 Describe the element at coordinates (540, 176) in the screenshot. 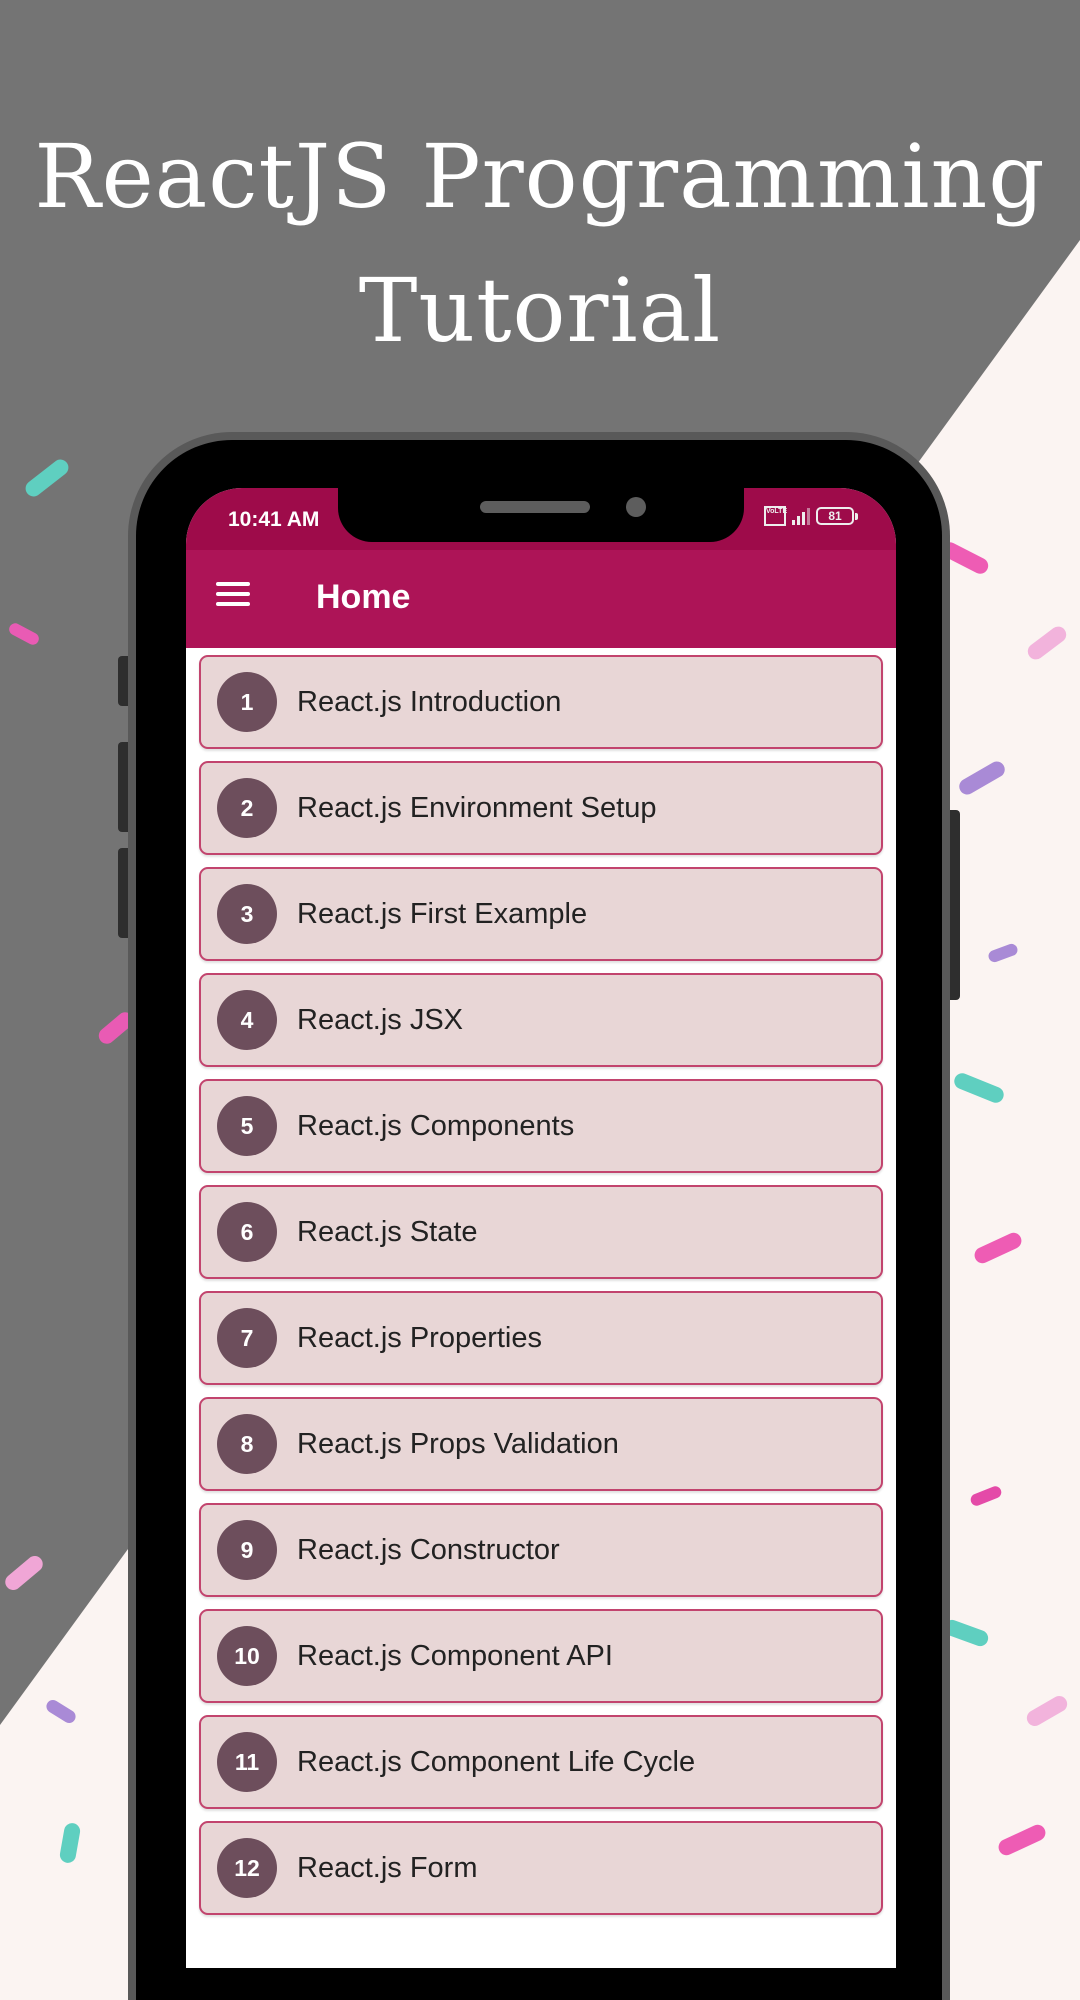

I see `hero-title-line1: ReactJS Programming` at that location.